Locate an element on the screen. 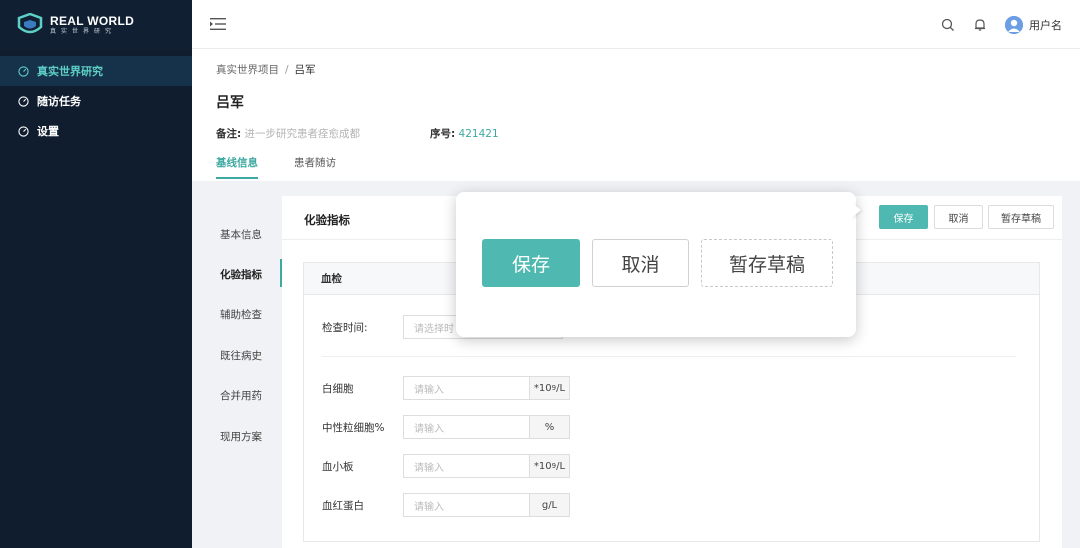  sidebar-nav: 真实世界研究 随访任务 设置 is located at coordinates (96, 101).